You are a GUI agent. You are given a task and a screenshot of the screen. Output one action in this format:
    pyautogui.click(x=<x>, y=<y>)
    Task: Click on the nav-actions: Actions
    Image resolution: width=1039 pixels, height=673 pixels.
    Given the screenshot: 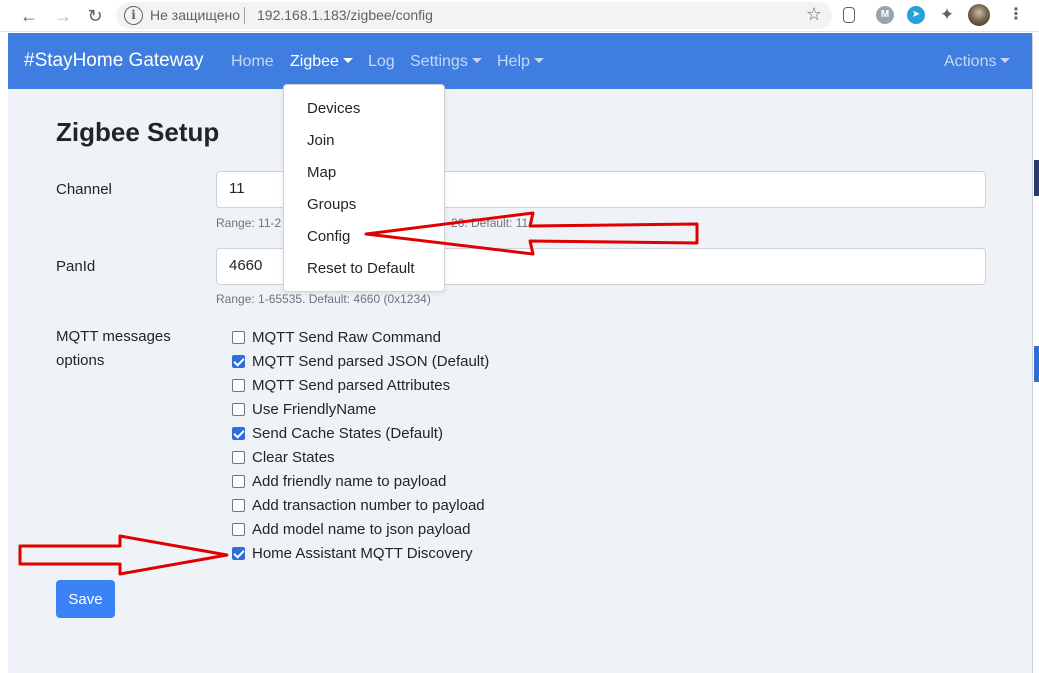 What is the action you would take?
    pyautogui.click(x=977, y=62)
    